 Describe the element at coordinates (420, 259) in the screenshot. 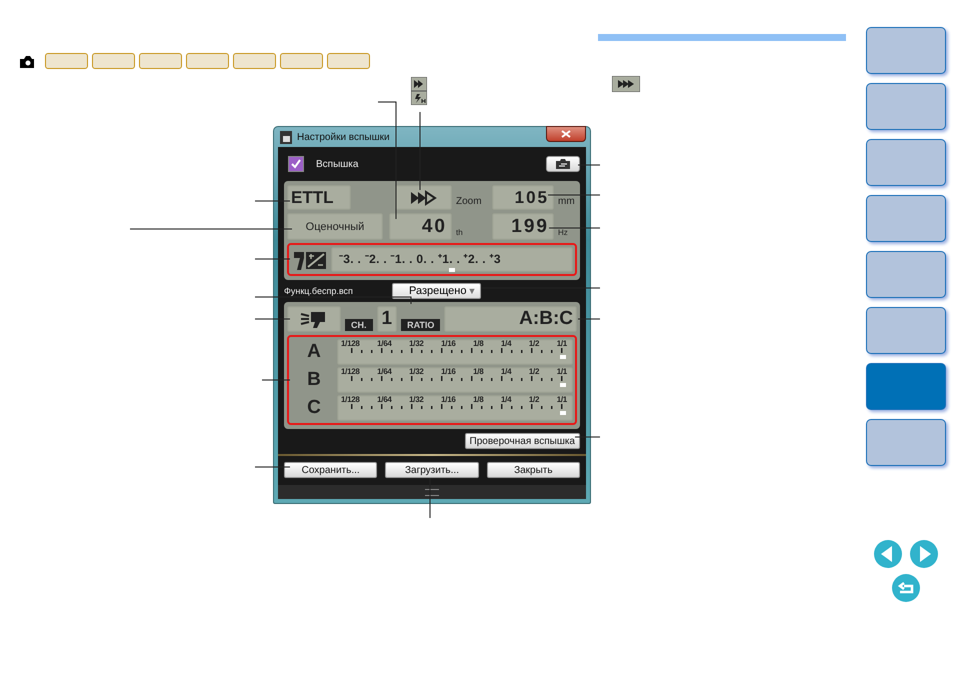

I see `compensation-scale: ⁻3. . ⁻2. . ⁻1. . 0. . ⁺1. . ⁺2. . ⁺3` at that location.